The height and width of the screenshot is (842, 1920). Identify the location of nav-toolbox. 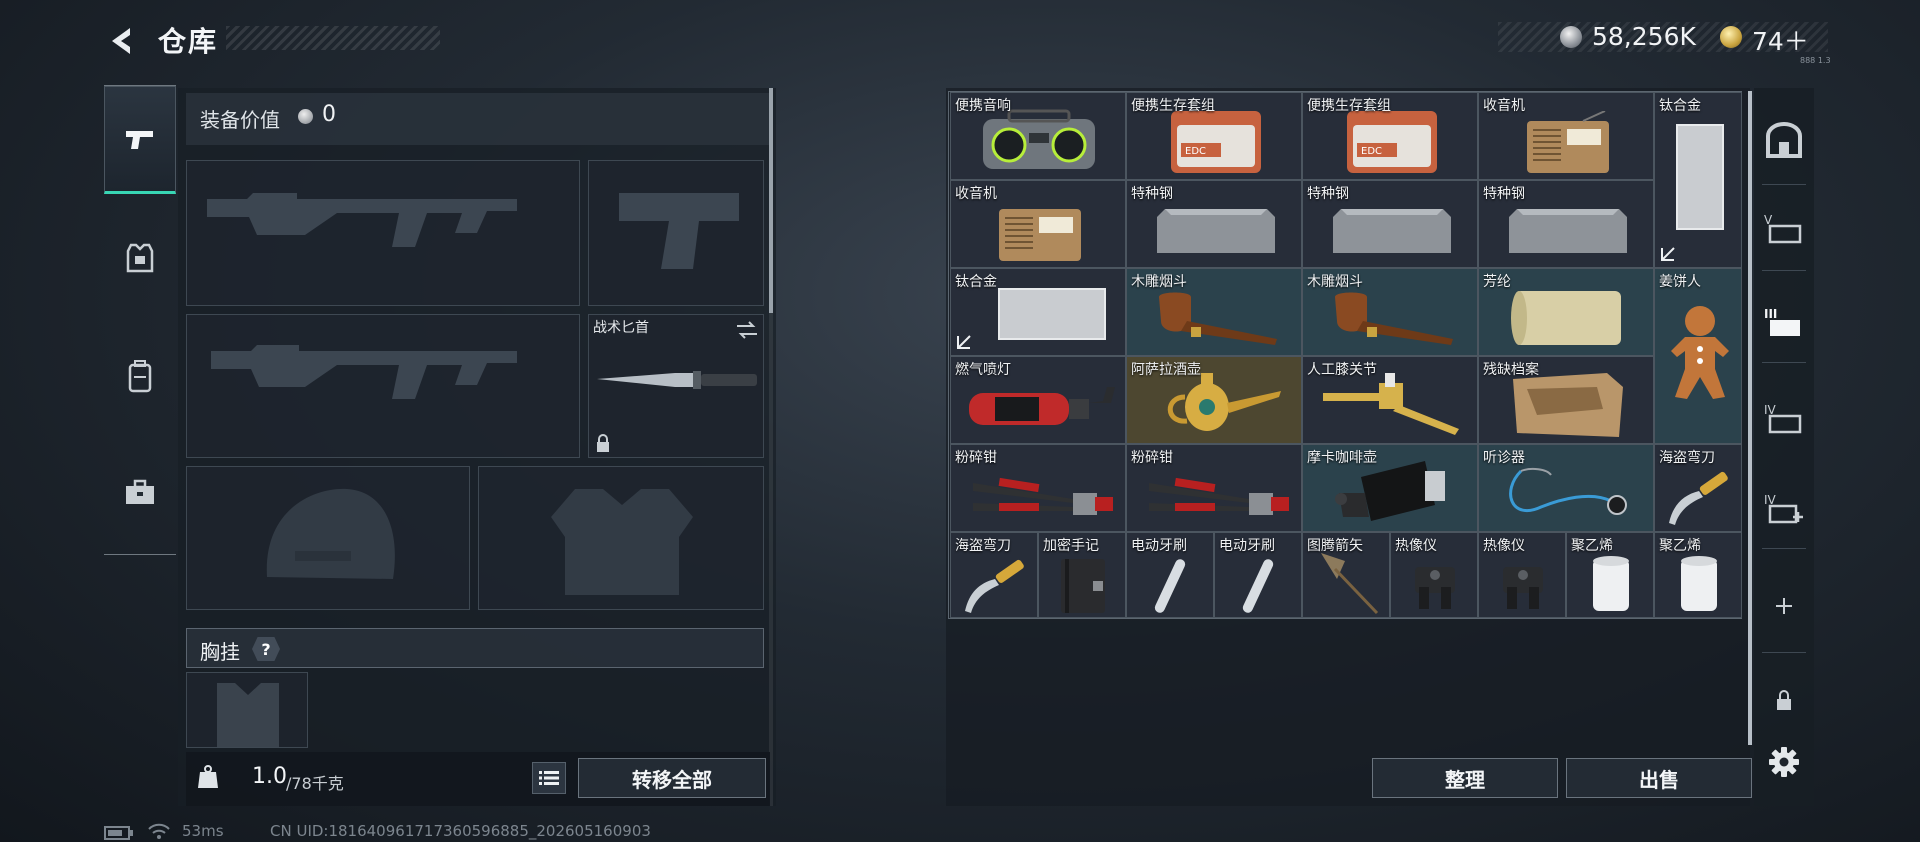
(140, 492).